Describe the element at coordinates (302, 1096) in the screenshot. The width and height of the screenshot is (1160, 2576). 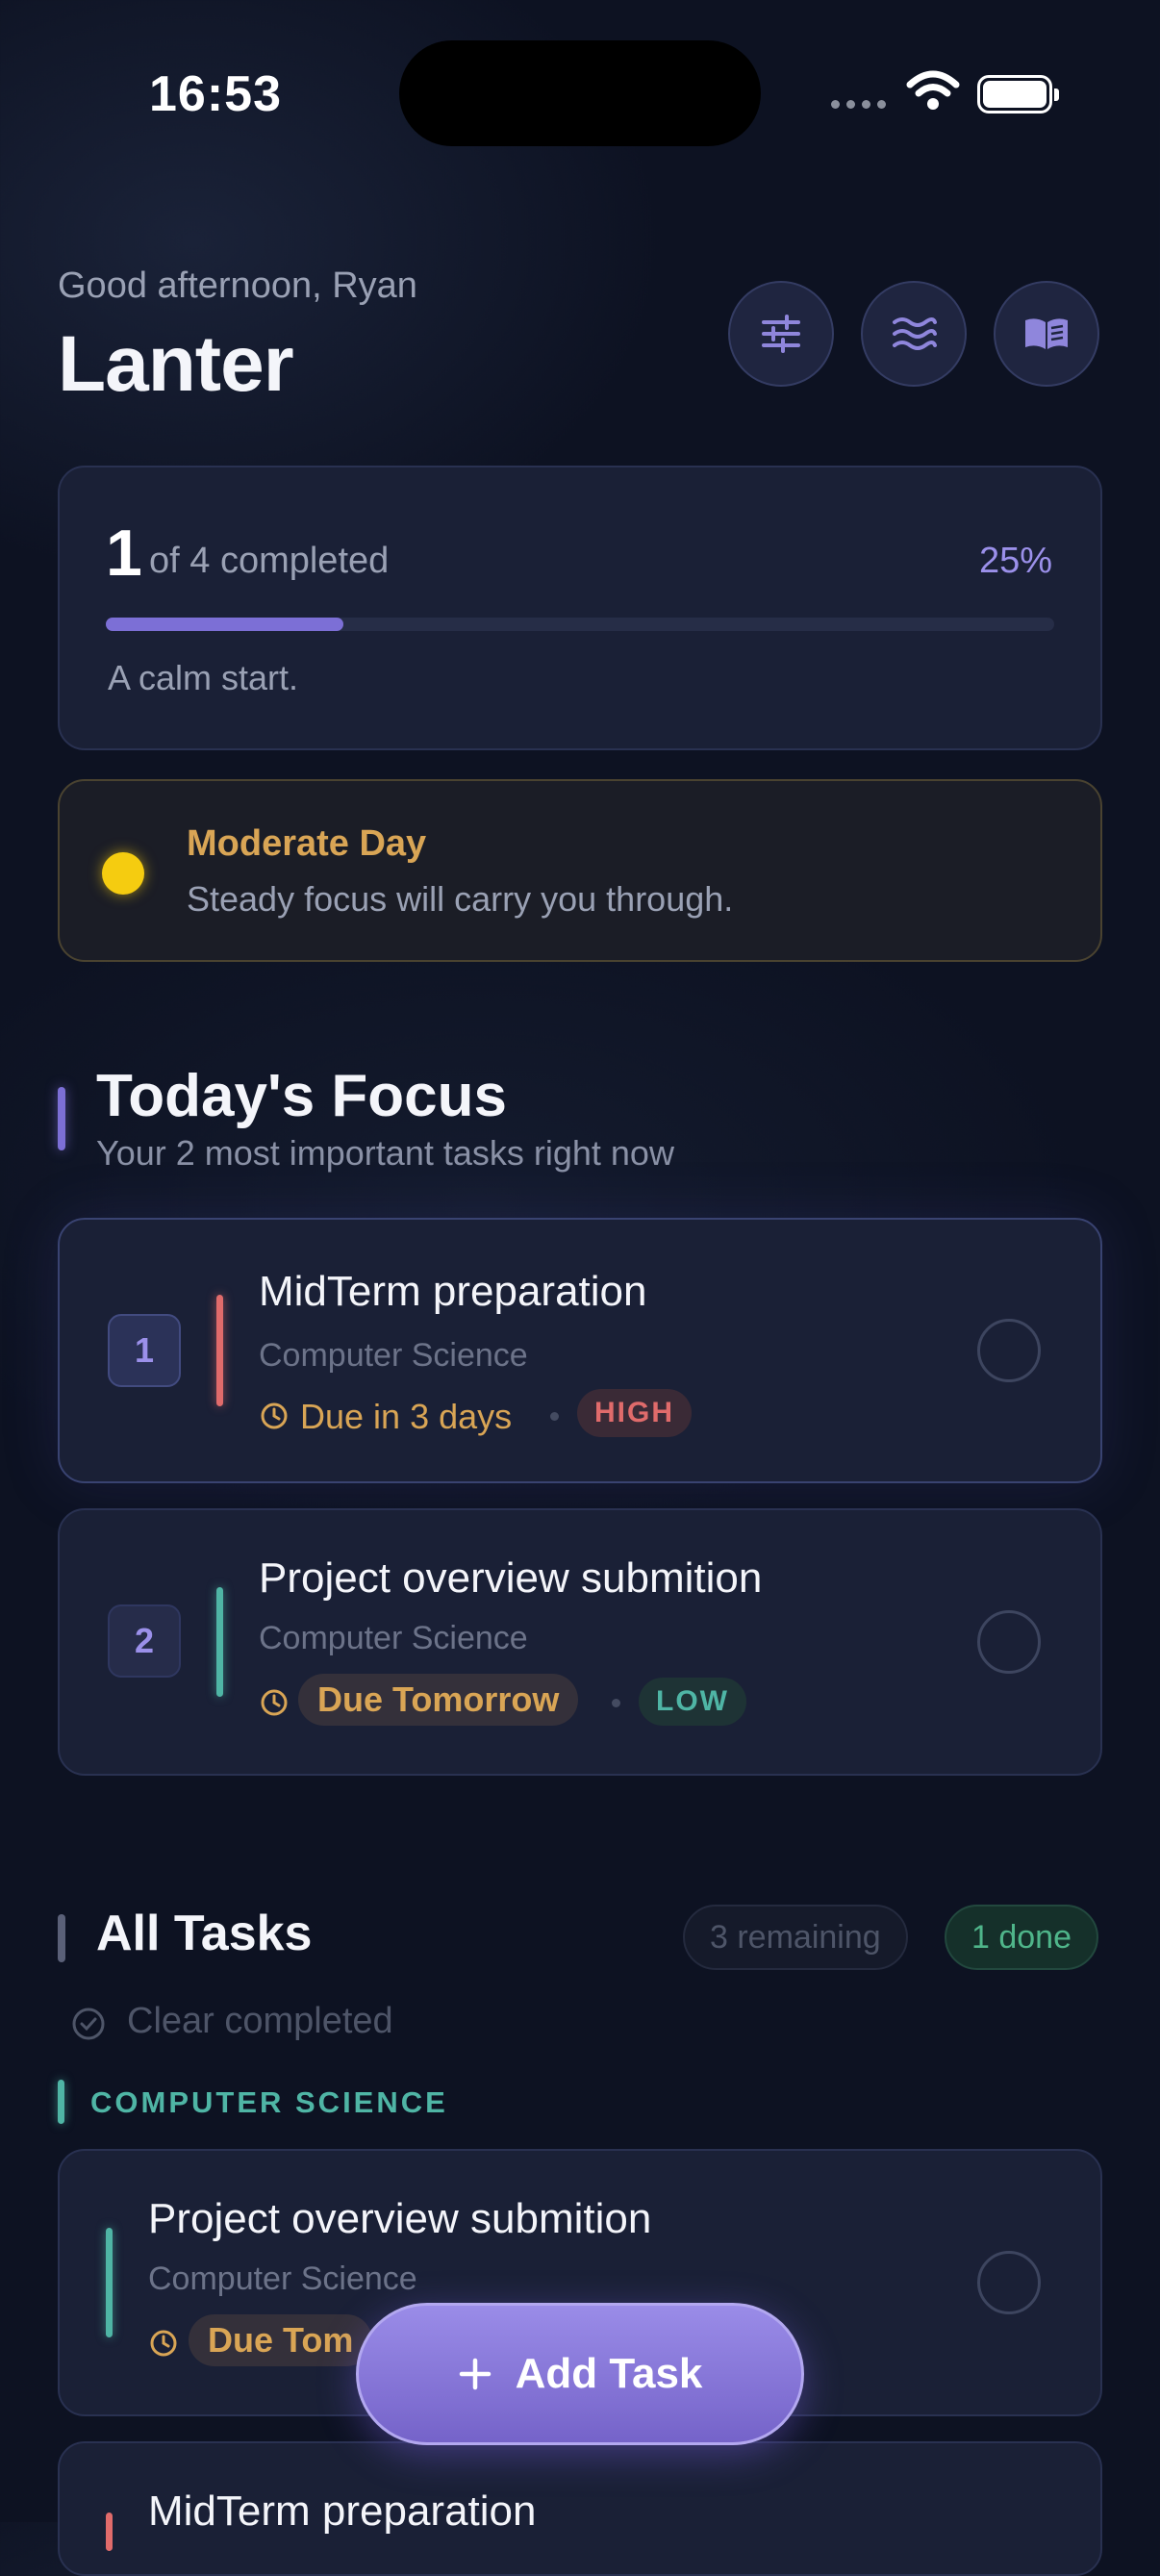
I see `focus-title: Today's Focus` at that location.